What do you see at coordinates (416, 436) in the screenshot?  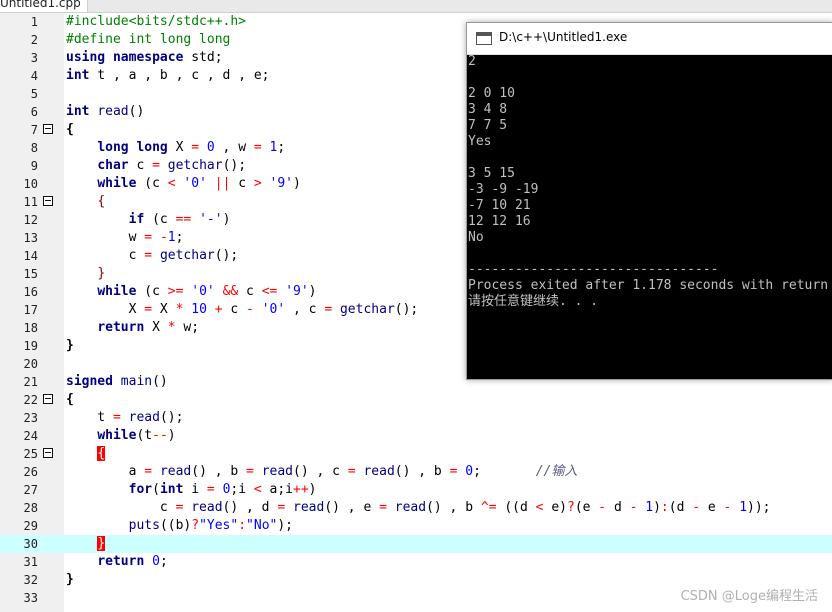 I see `code-line: 24 while(t--)` at bounding box center [416, 436].